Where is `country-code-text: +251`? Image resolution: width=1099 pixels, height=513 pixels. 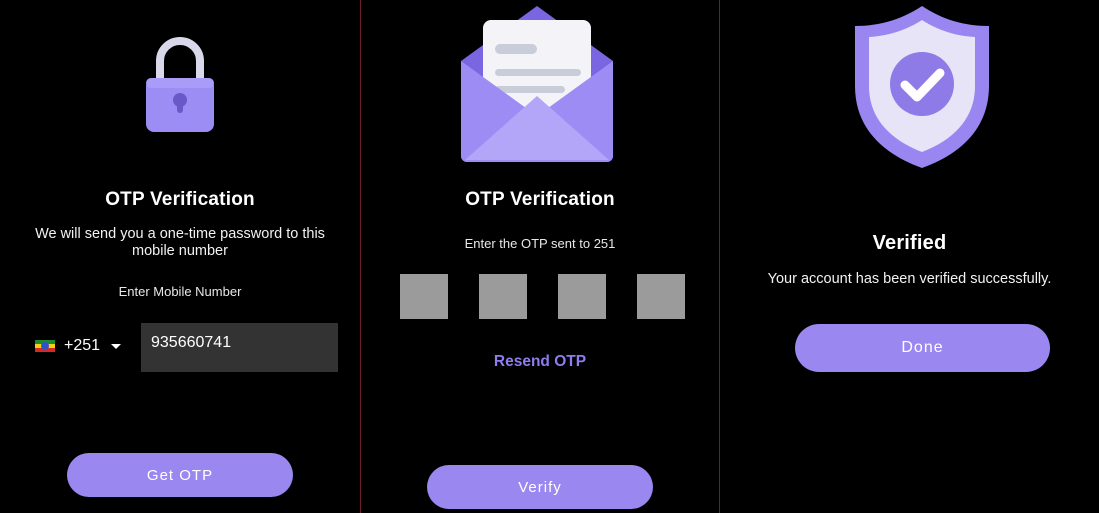 country-code-text: +251 is located at coordinates (82, 345).